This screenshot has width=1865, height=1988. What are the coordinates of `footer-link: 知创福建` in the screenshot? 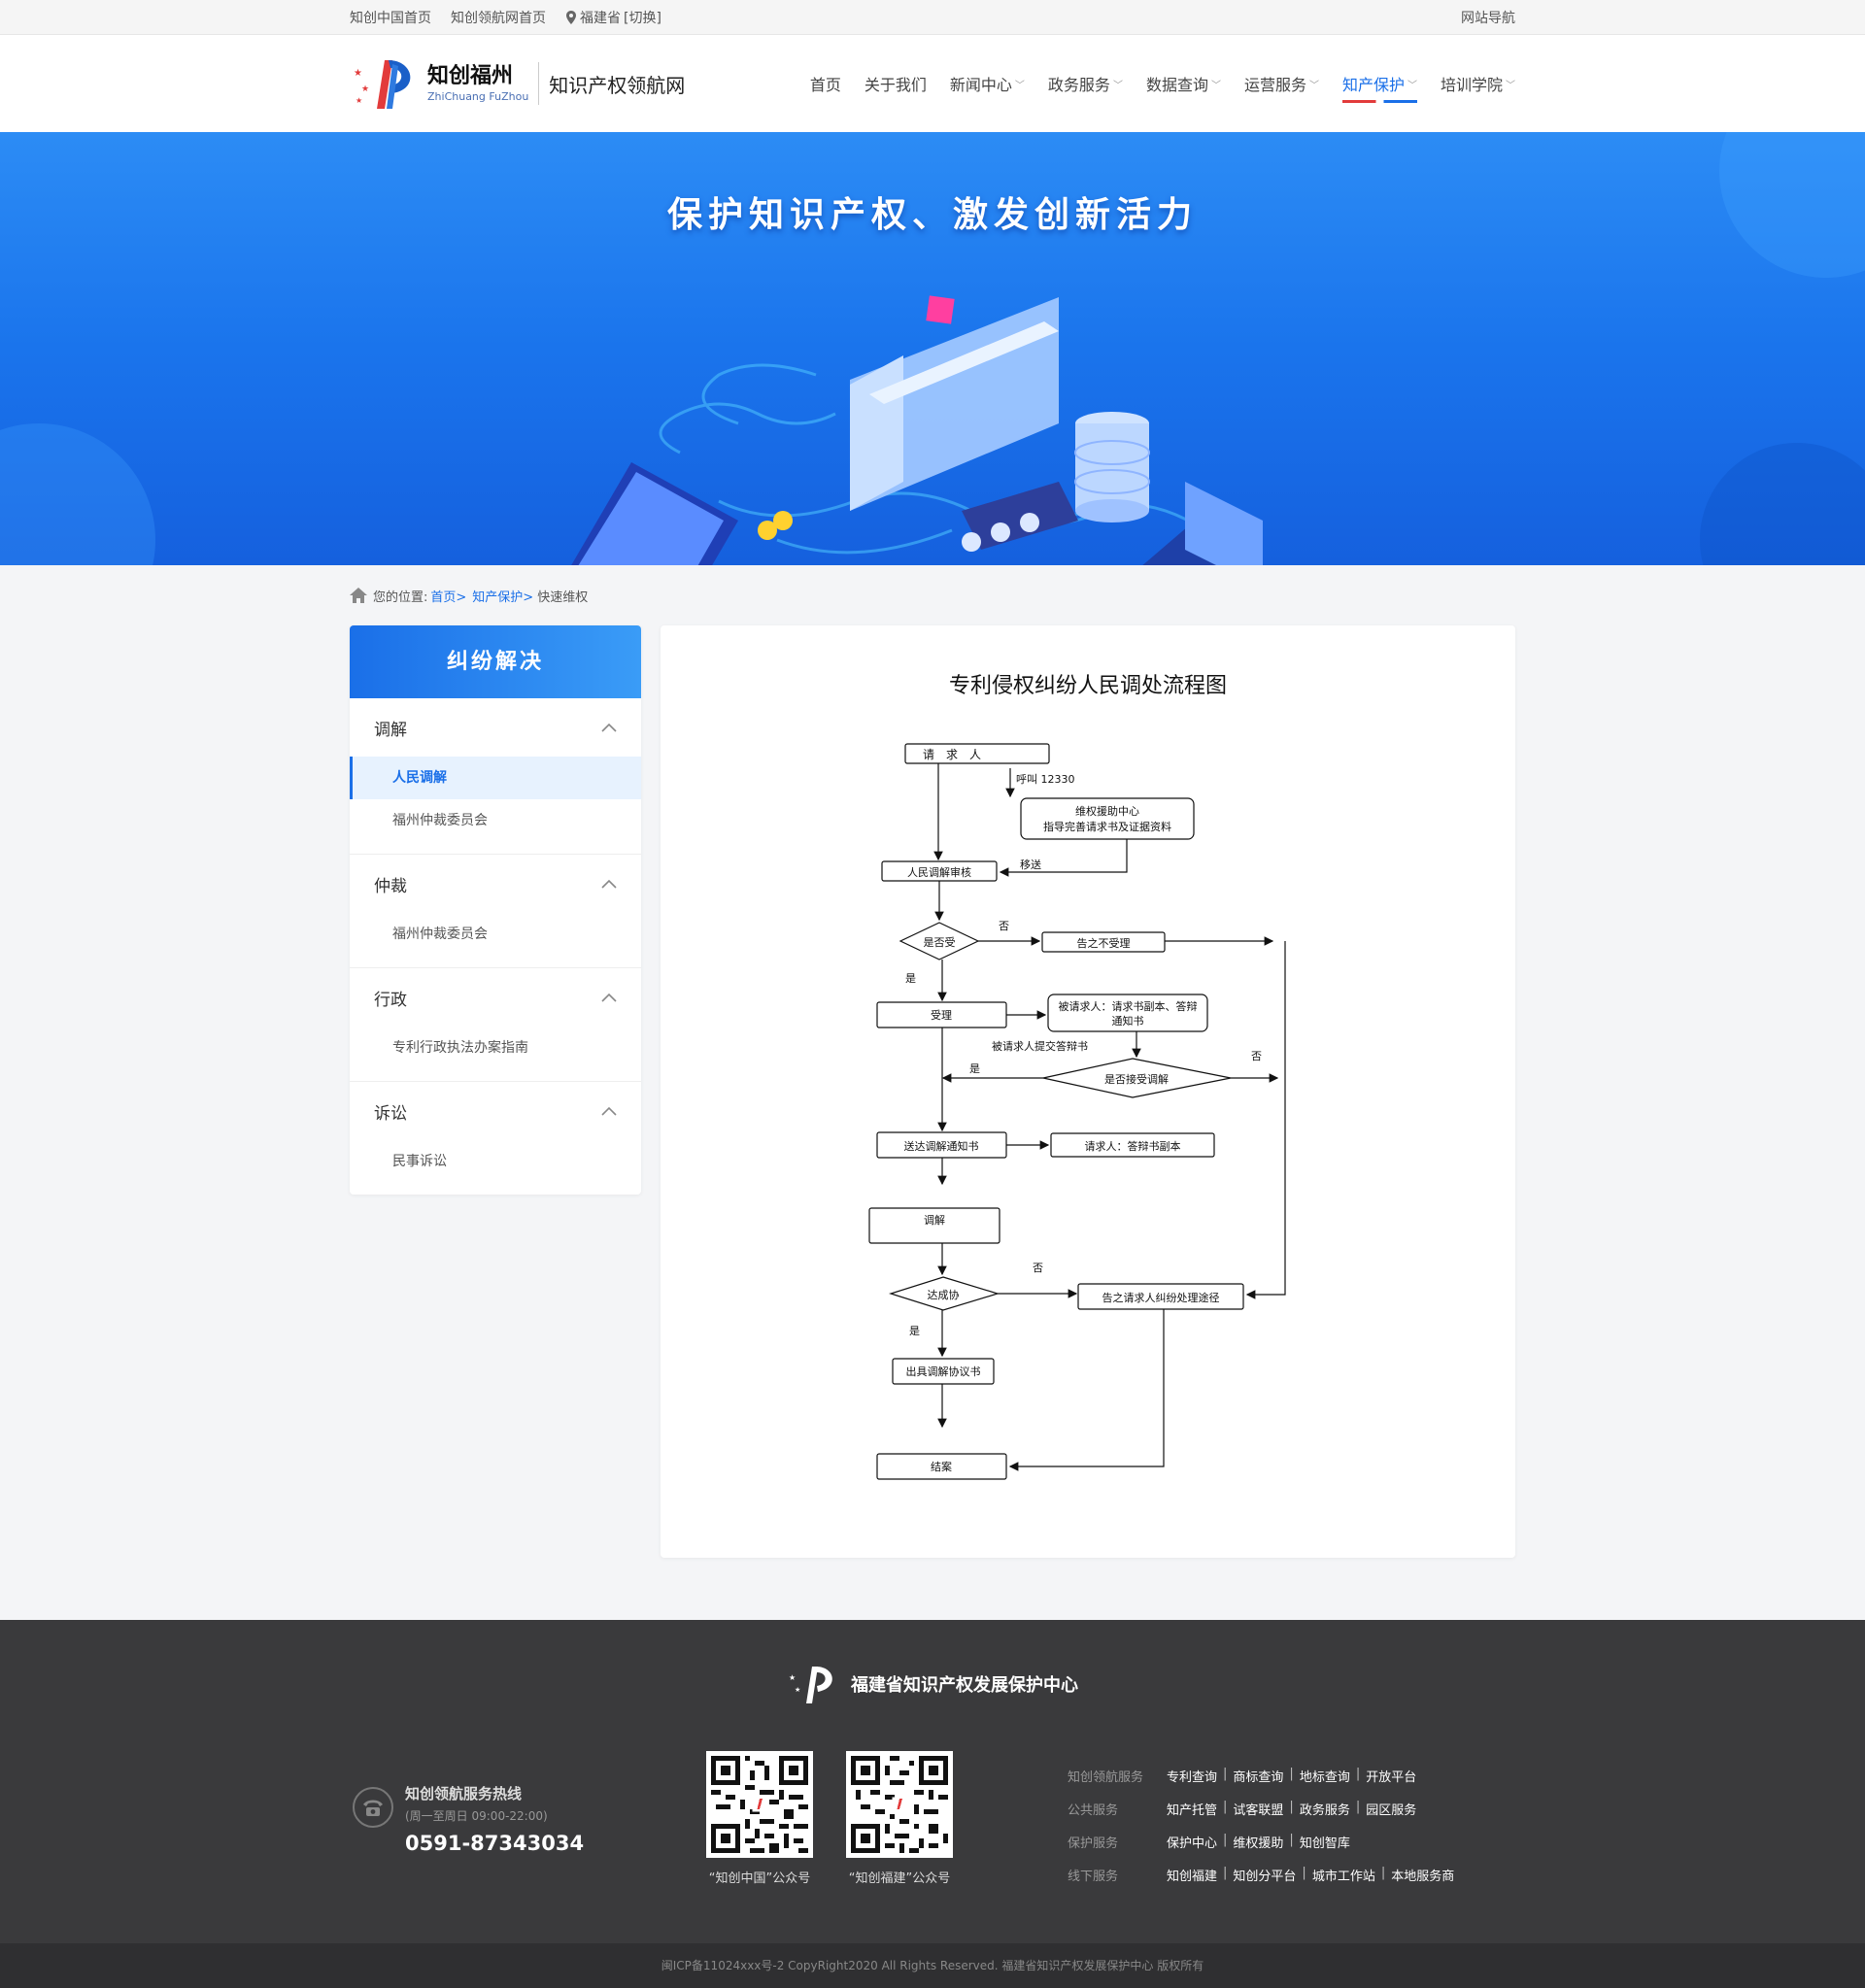 It's located at (1192, 1875).